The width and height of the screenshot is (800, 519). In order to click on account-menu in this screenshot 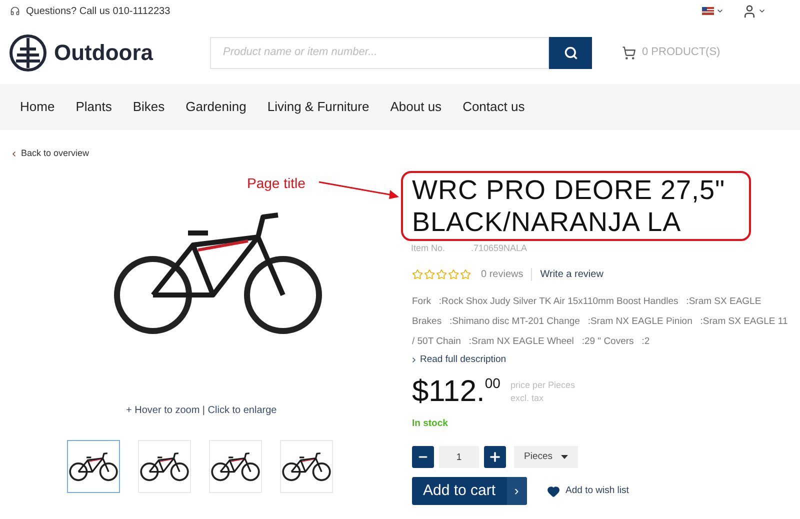, I will do `click(754, 11)`.